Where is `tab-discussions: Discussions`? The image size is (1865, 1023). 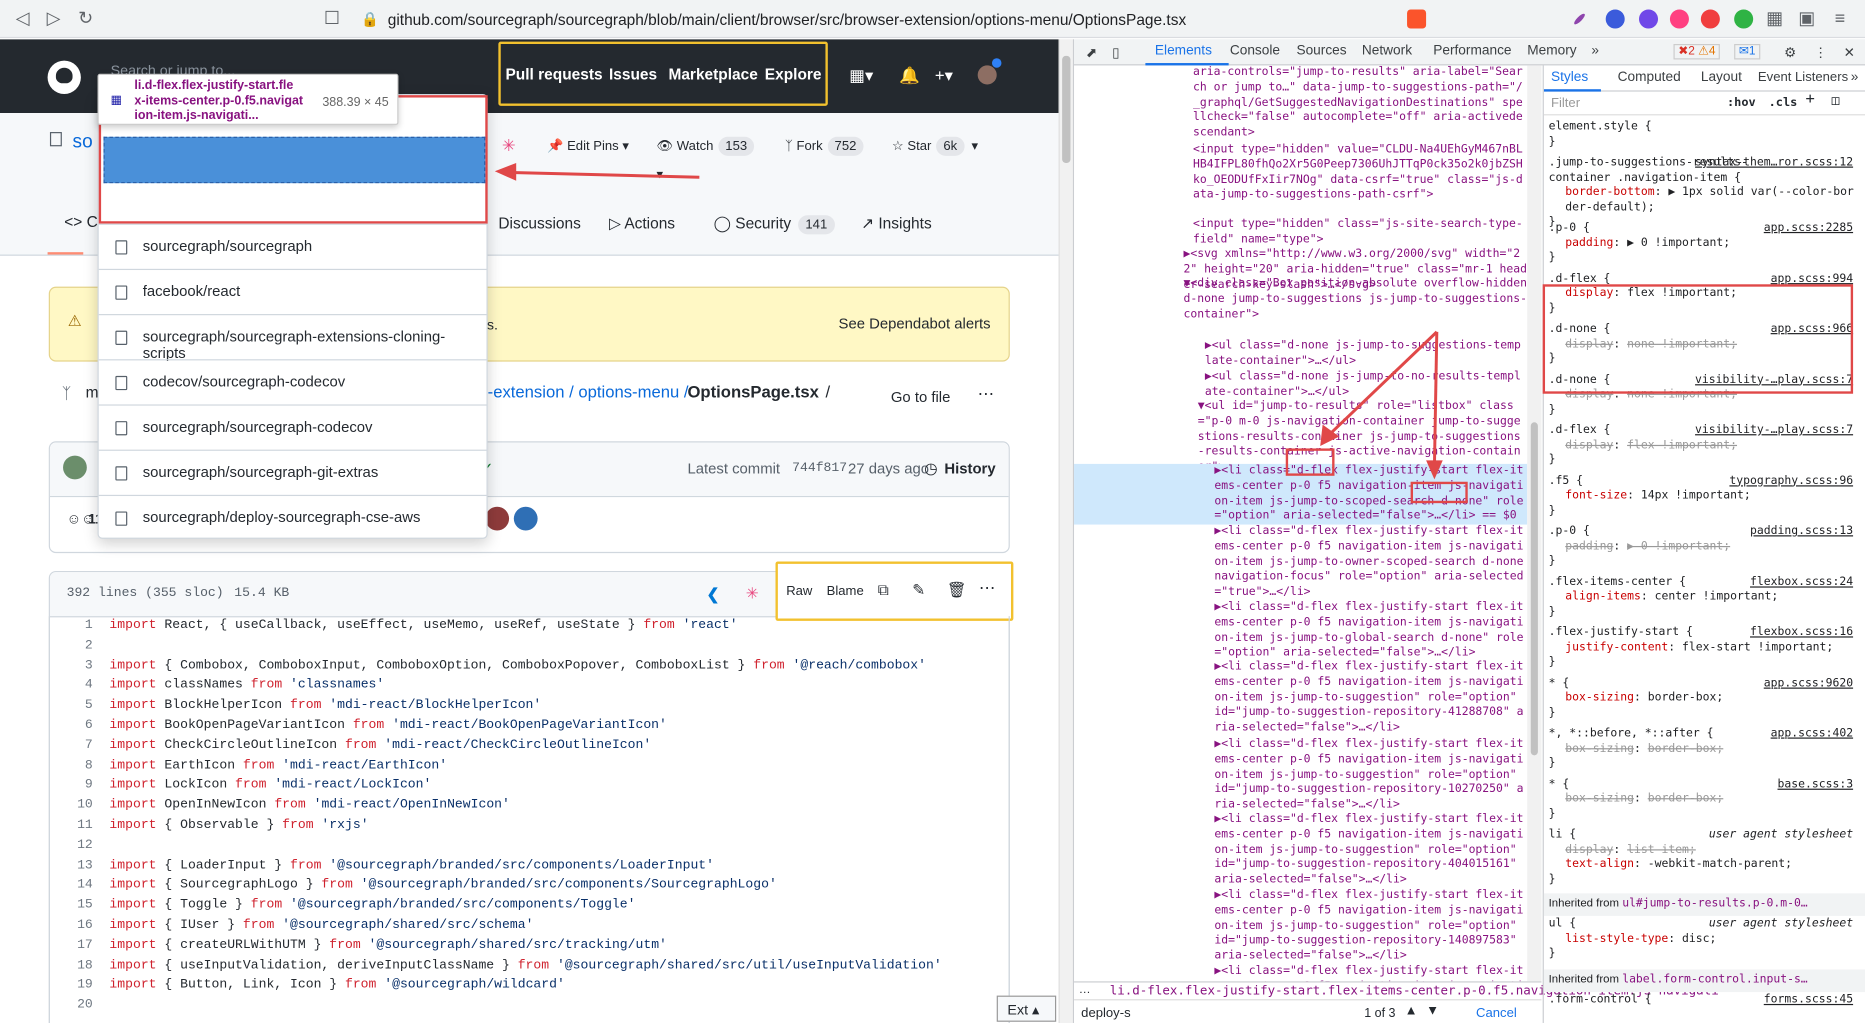 tab-discussions: Discussions is located at coordinates (539, 223).